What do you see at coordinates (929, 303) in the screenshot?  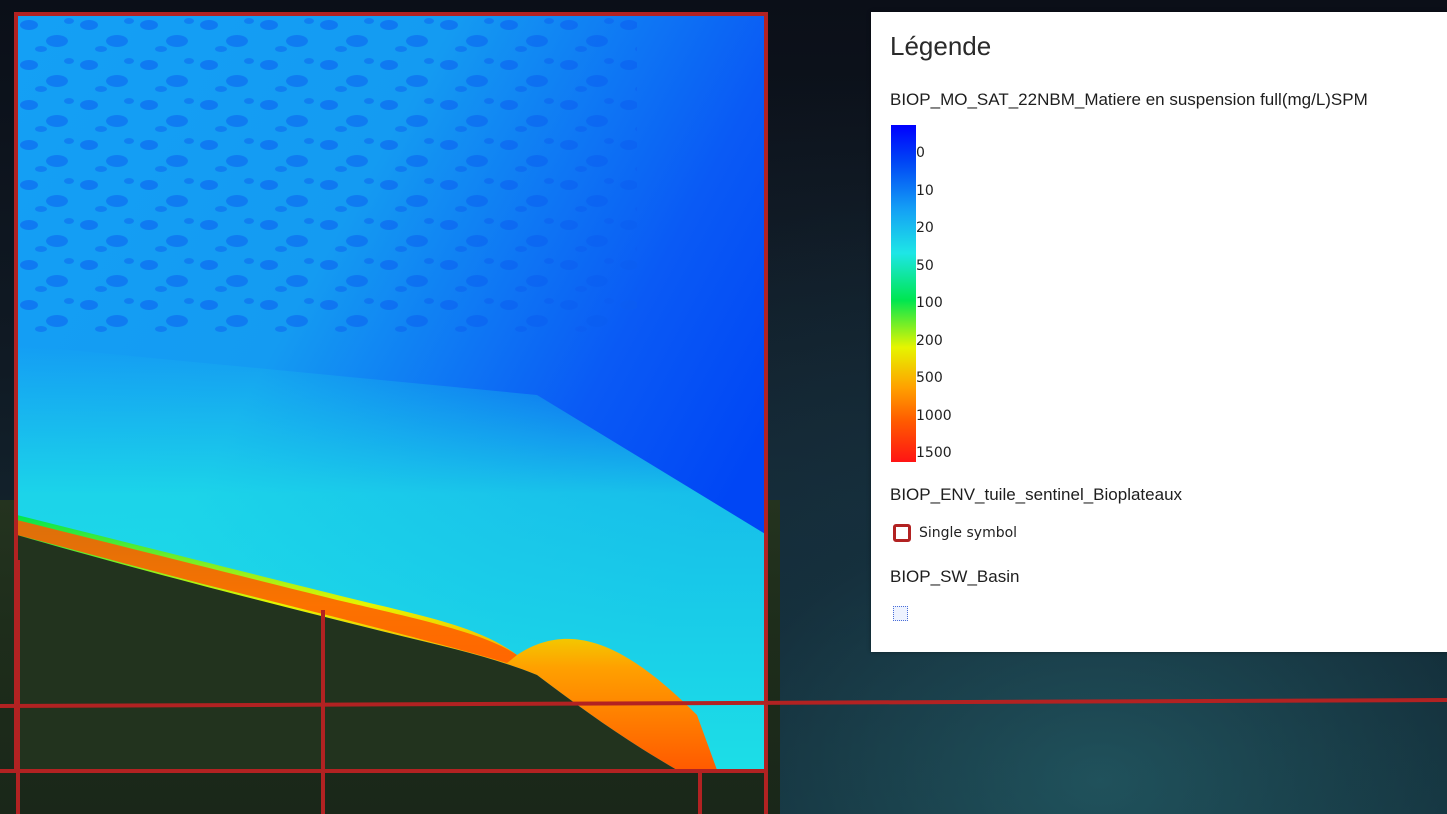 I see `ramp-label: 100` at bounding box center [929, 303].